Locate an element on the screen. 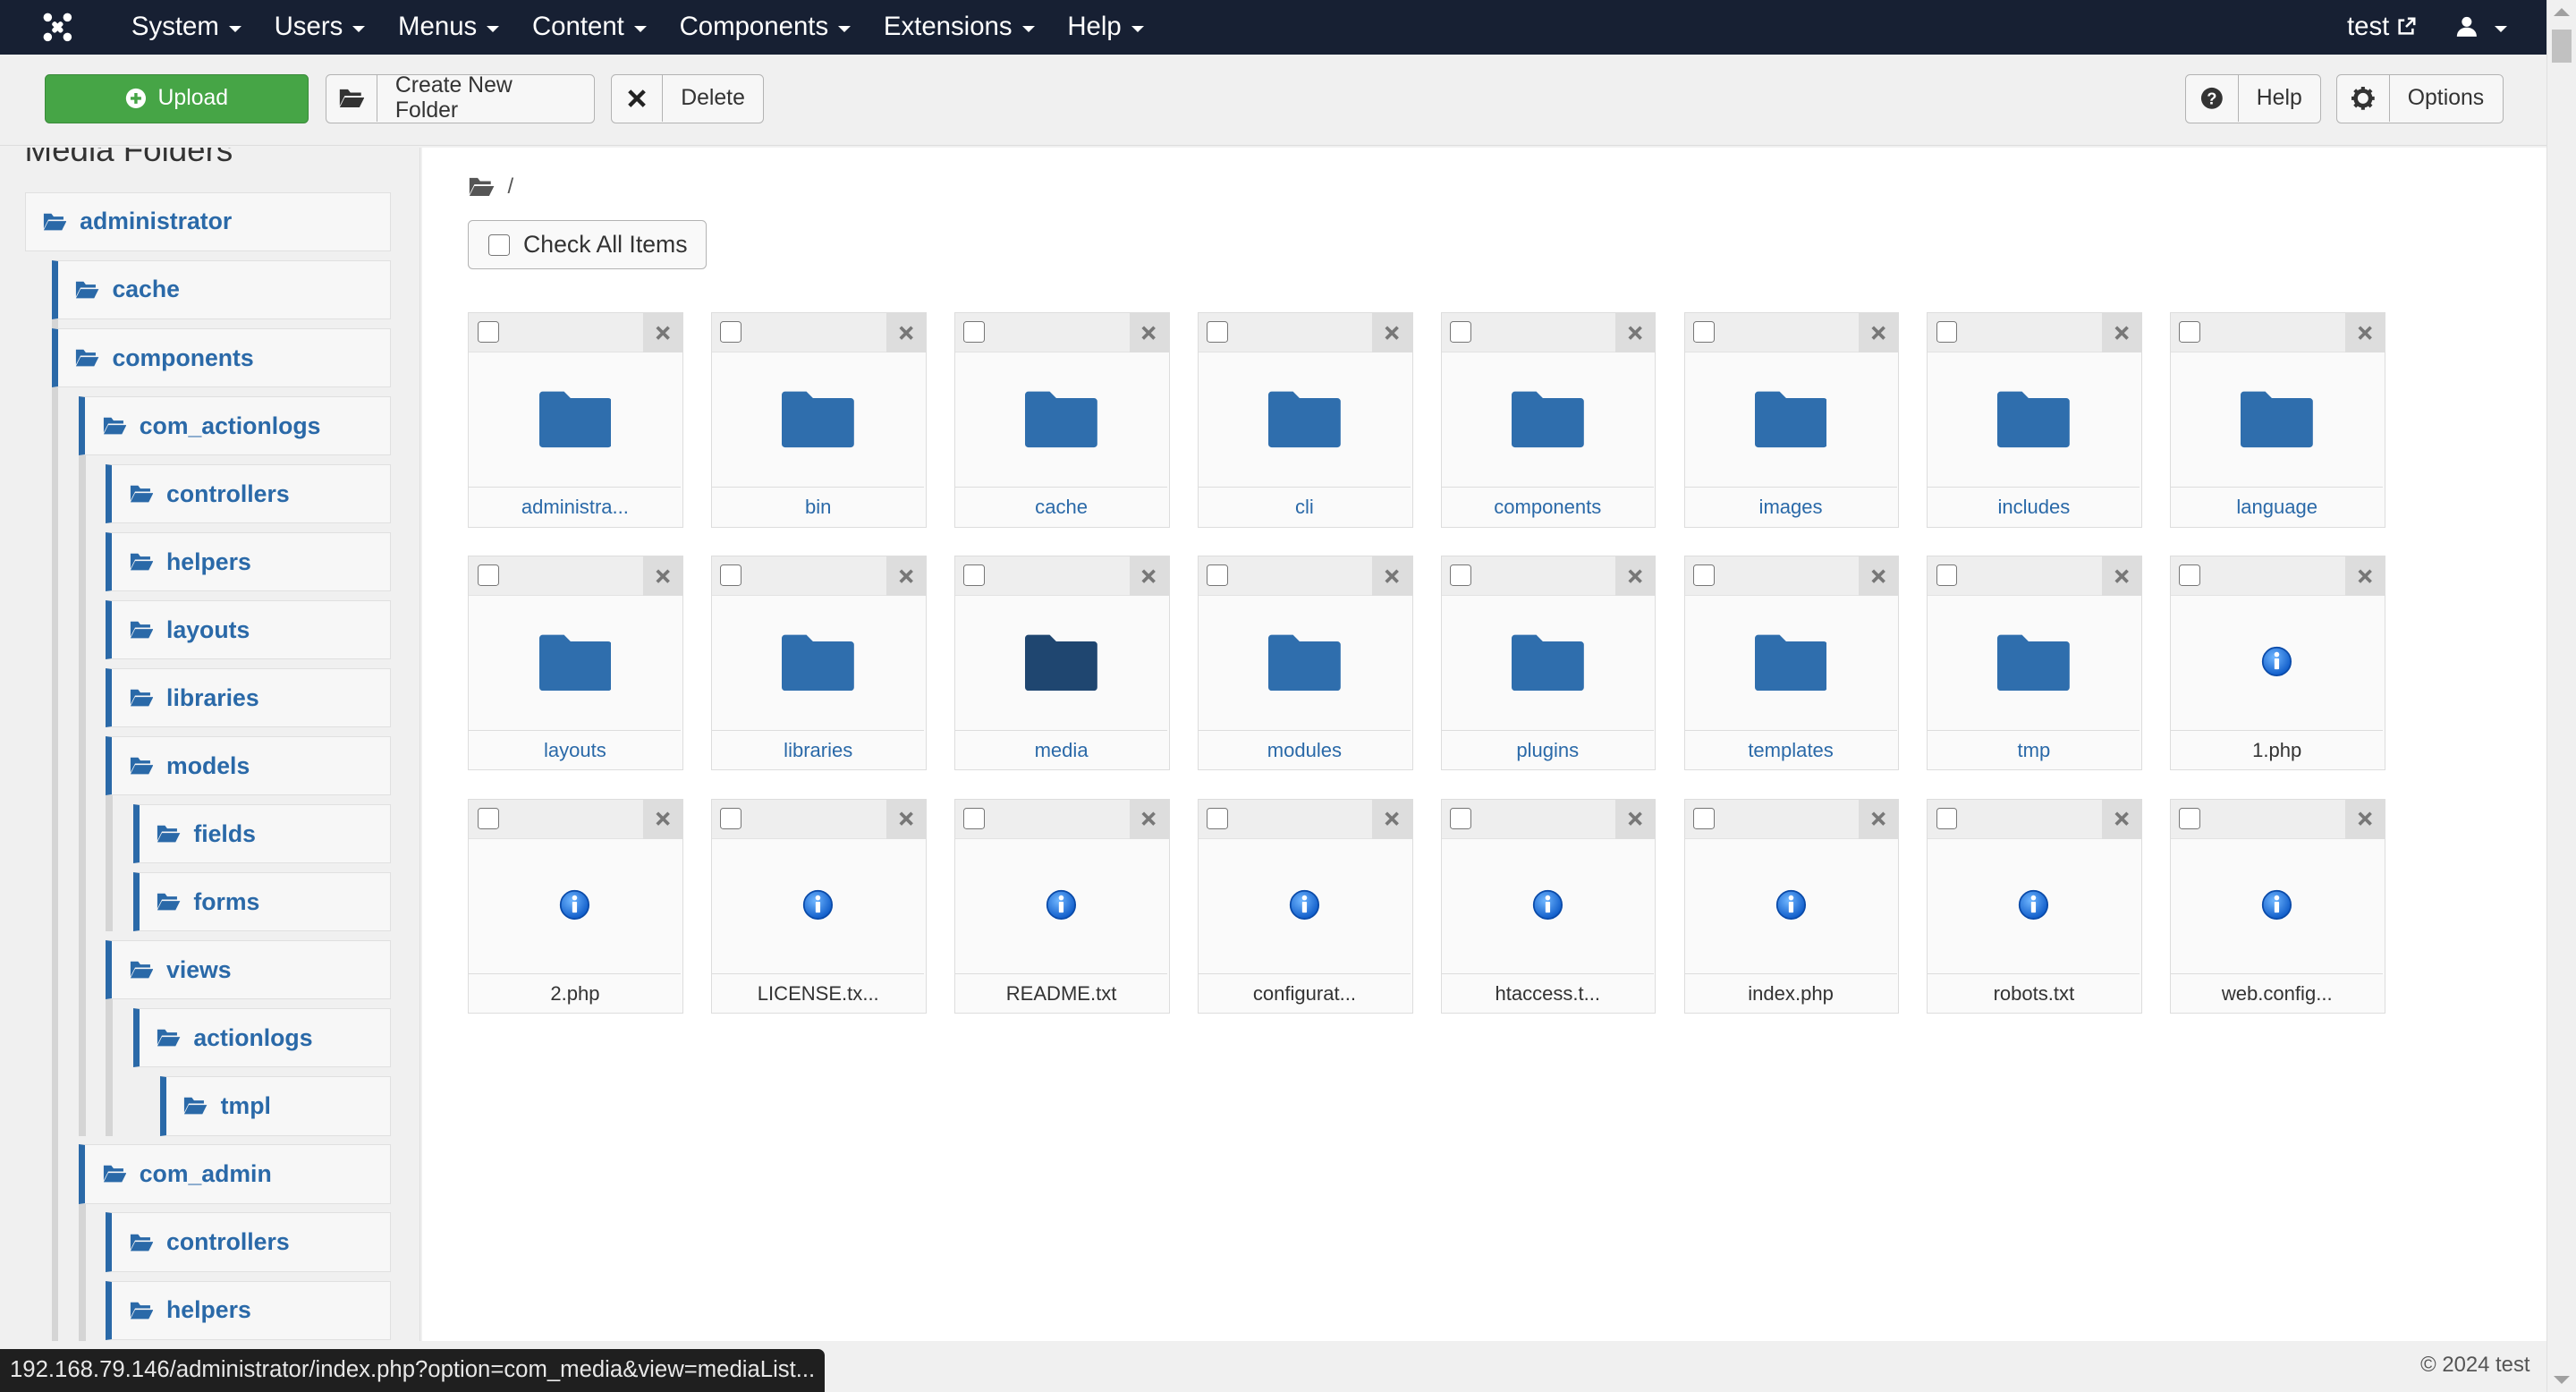 The width and height of the screenshot is (2576, 1392). sidebar-folder-item: models is located at coordinates (249, 766).